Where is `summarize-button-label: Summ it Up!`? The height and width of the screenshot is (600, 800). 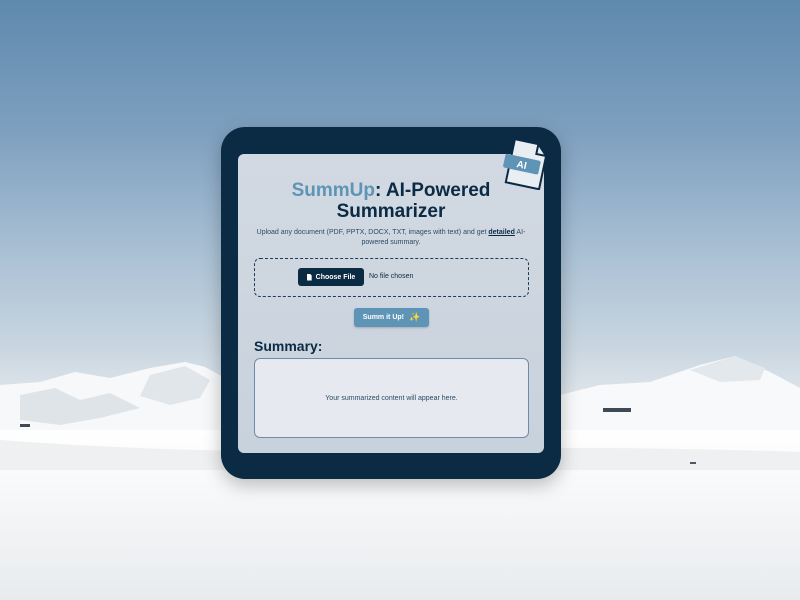 summarize-button-label: Summ it Up! is located at coordinates (383, 317).